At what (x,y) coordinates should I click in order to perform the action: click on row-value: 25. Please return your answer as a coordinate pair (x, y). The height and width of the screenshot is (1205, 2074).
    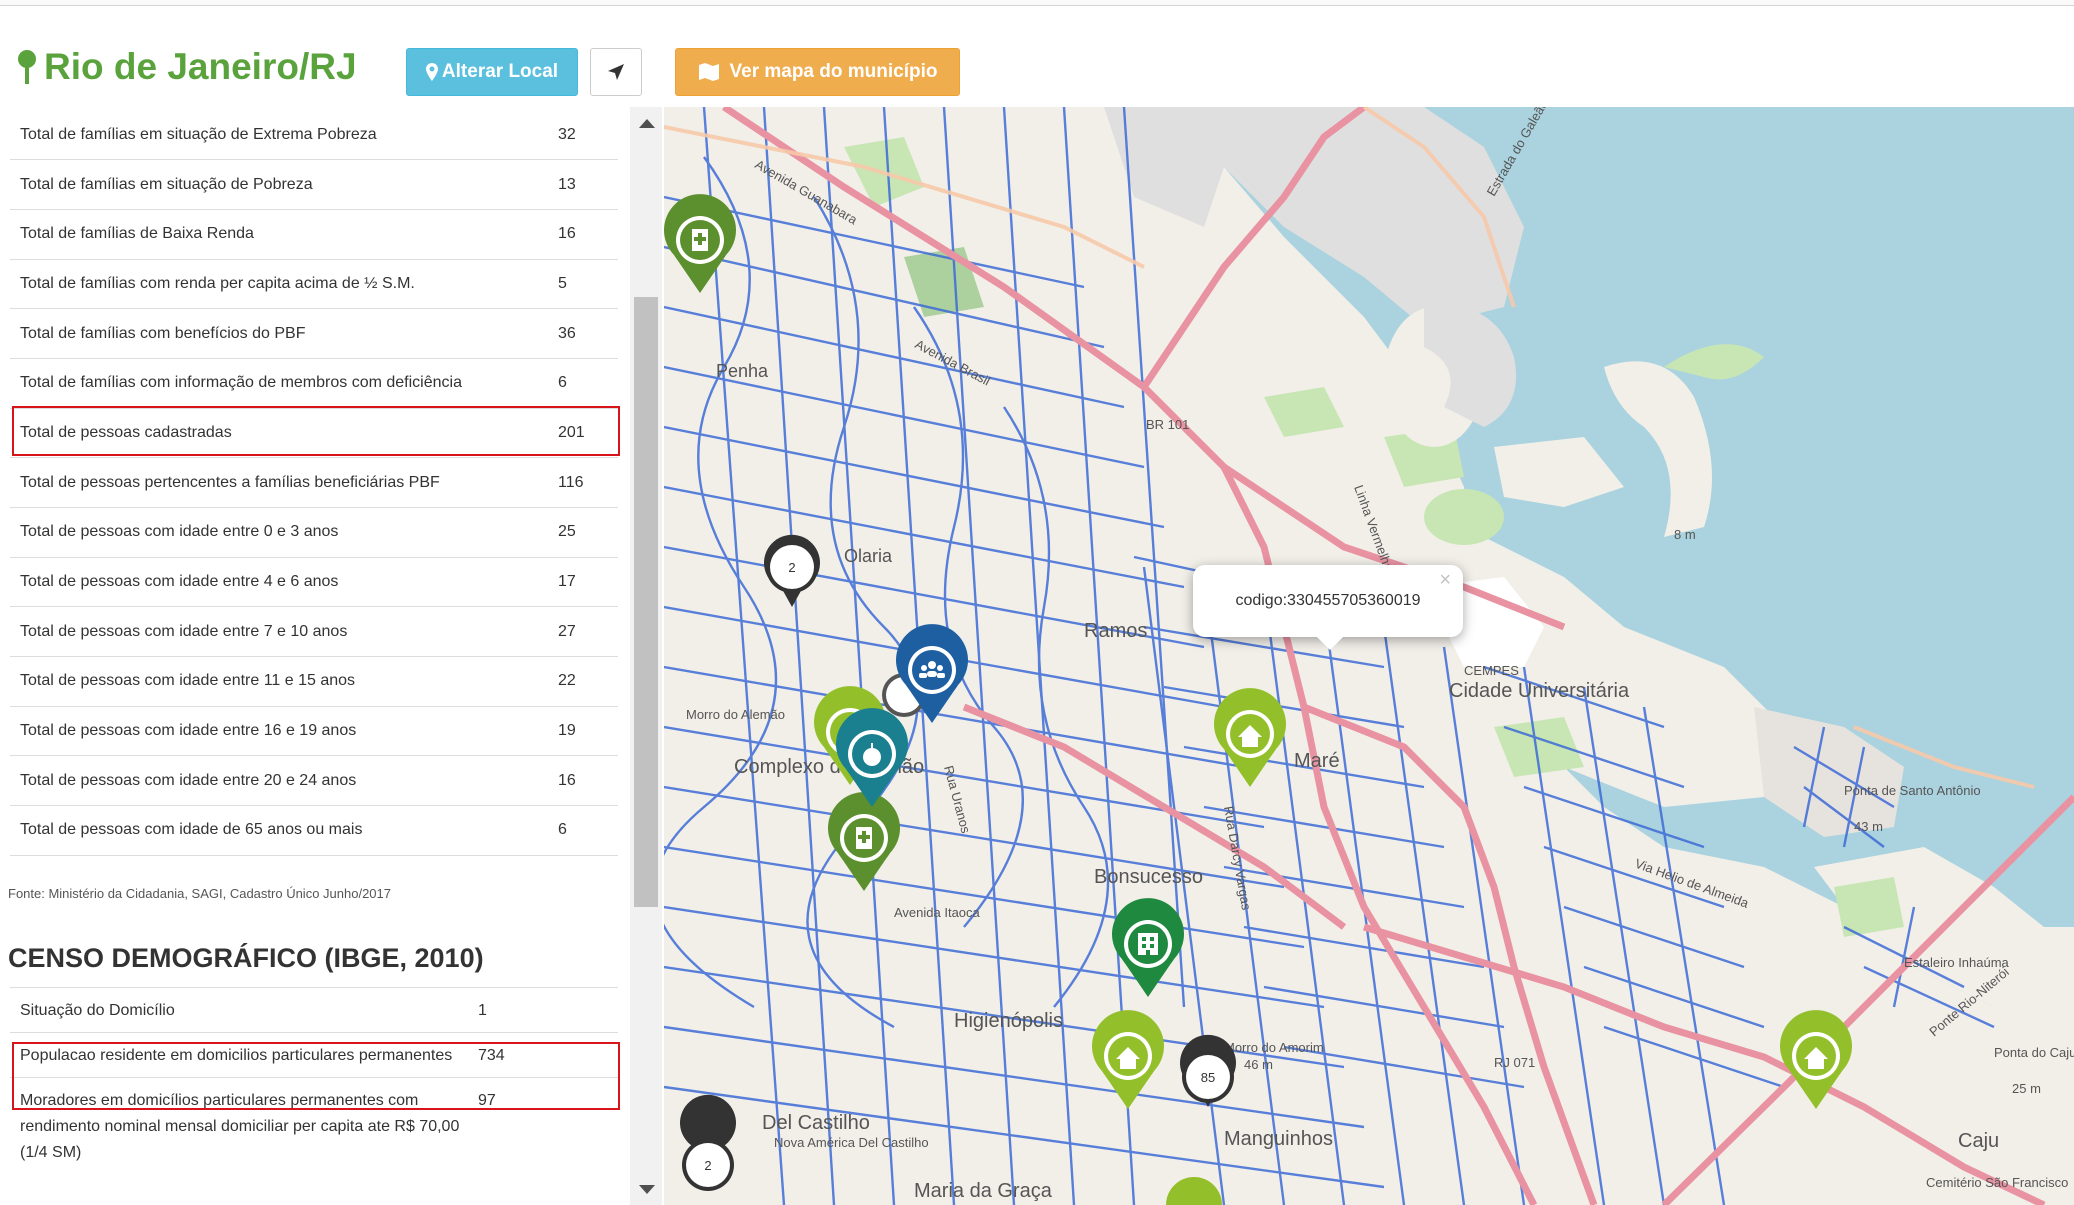
    Looking at the image, I should click on (588, 532).